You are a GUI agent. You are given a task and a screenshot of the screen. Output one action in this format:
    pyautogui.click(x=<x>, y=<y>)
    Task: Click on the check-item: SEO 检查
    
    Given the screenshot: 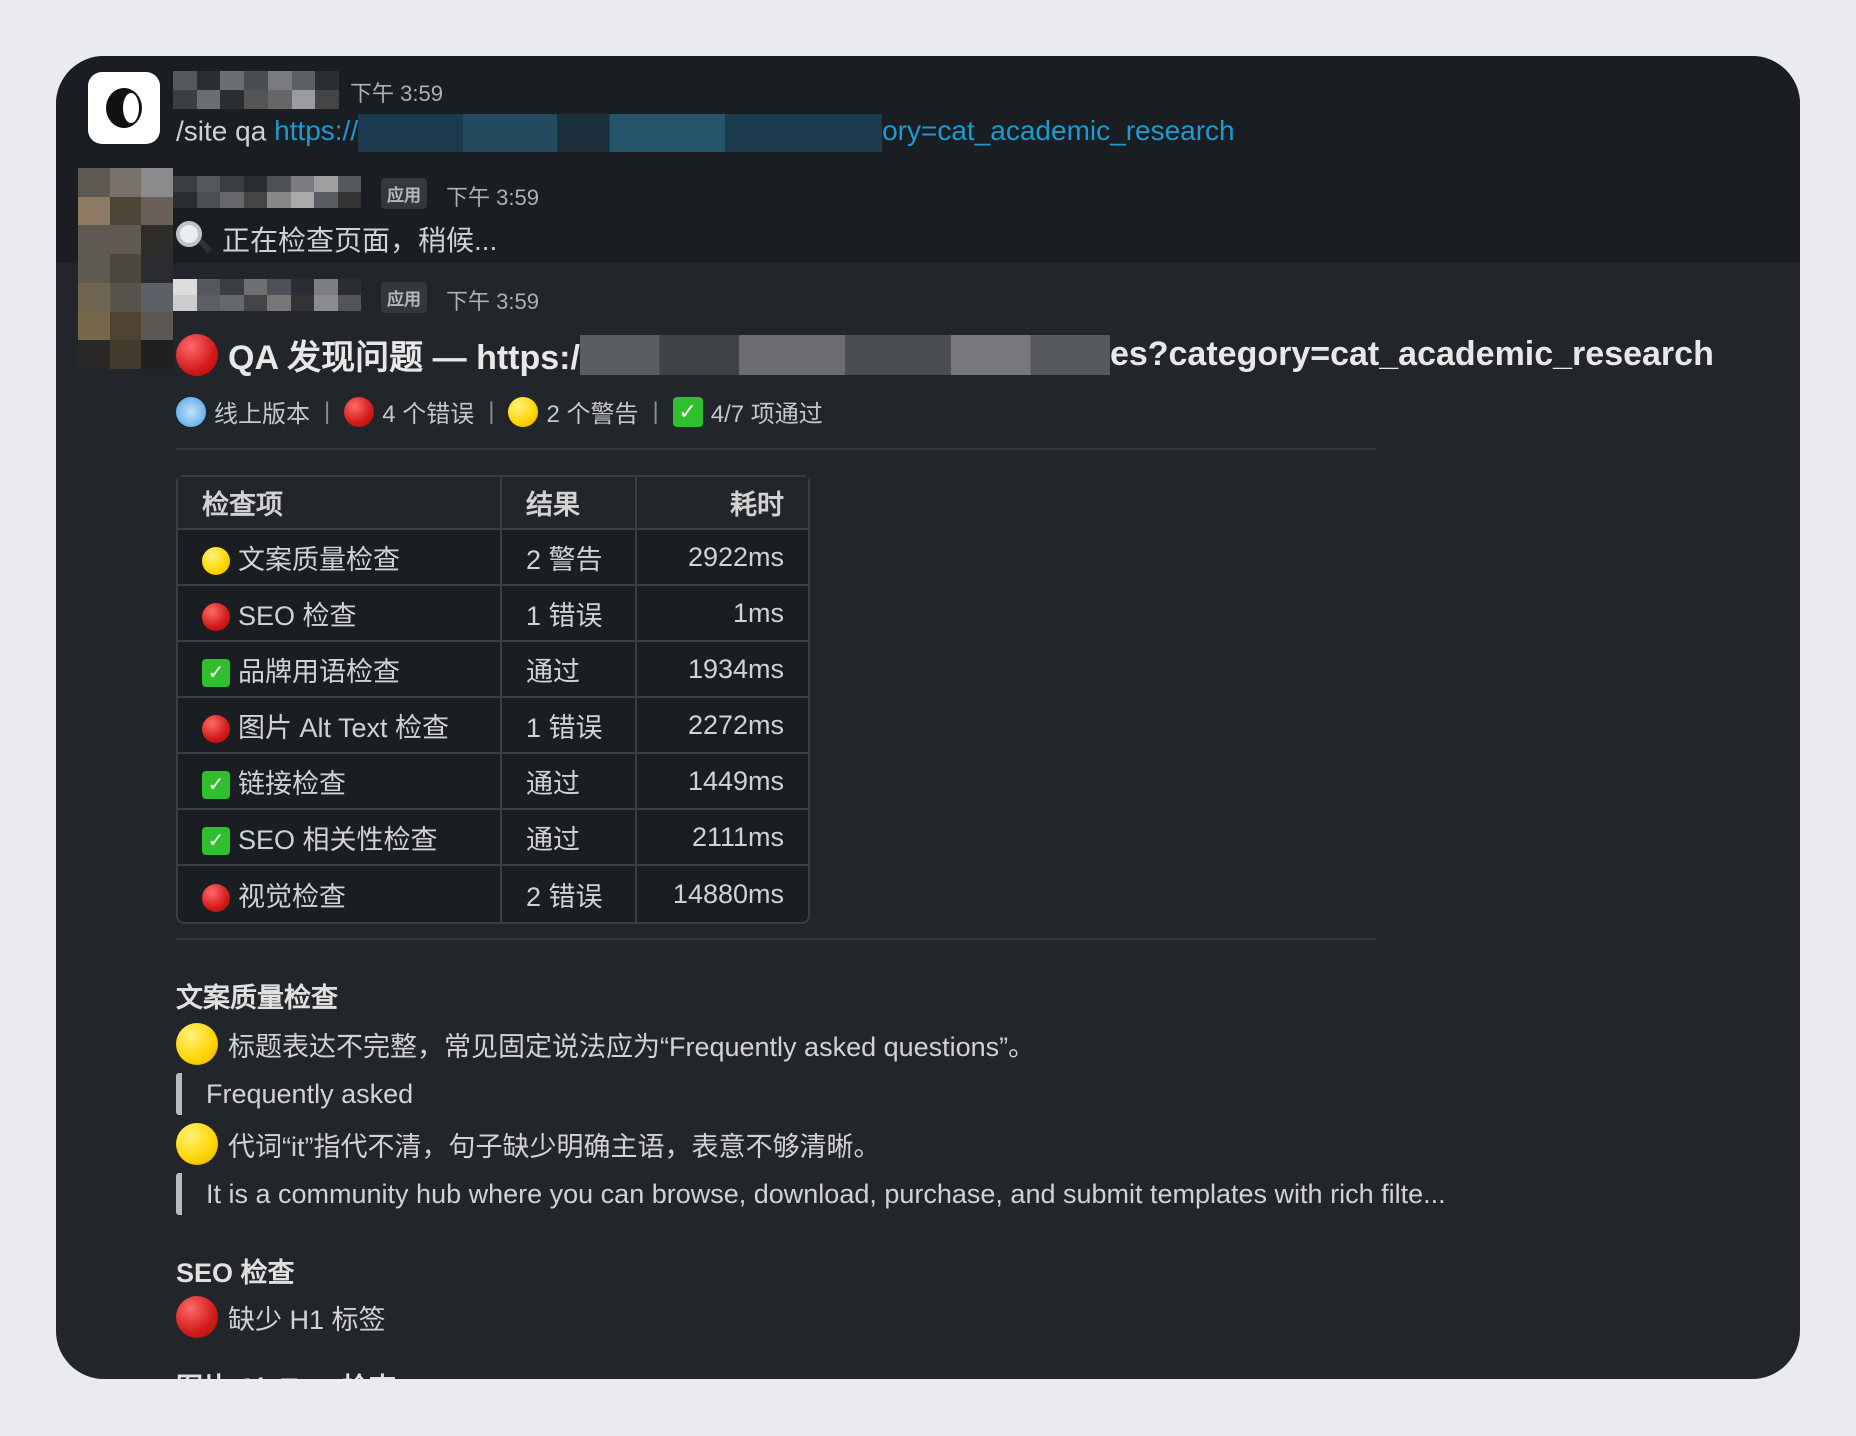 What is the action you would take?
    pyautogui.click(x=340, y=614)
    